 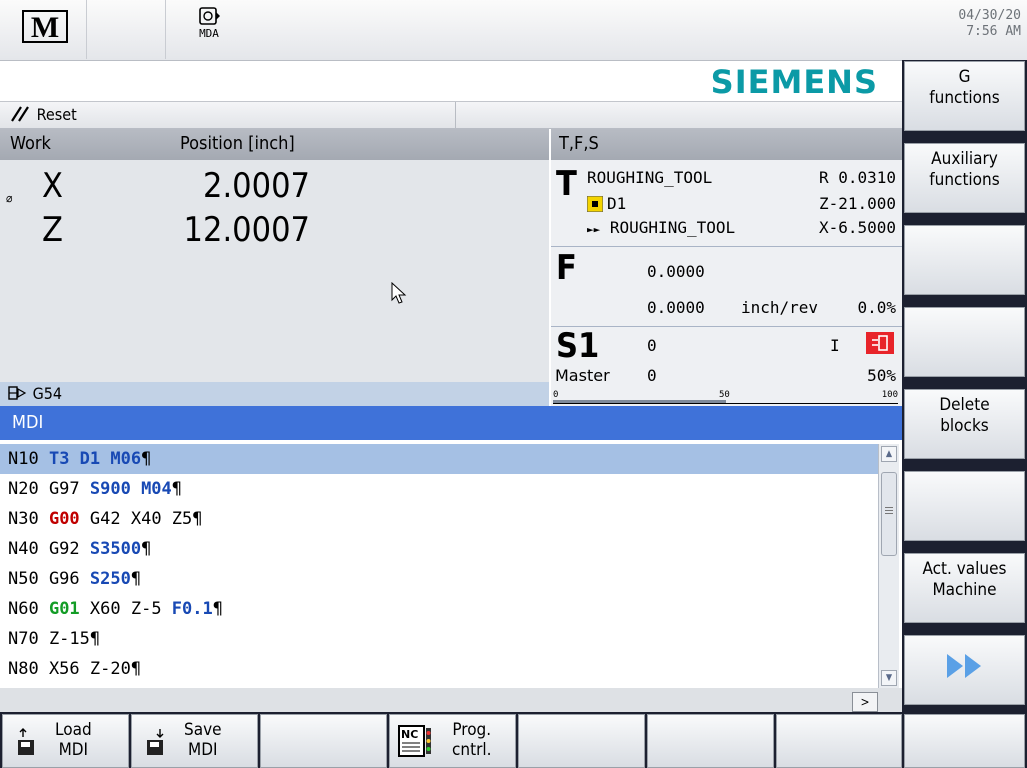 What do you see at coordinates (857, 227) in the screenshot?
I see `tool-x-offset: X-6.5000` at bounding box center [857, 227].